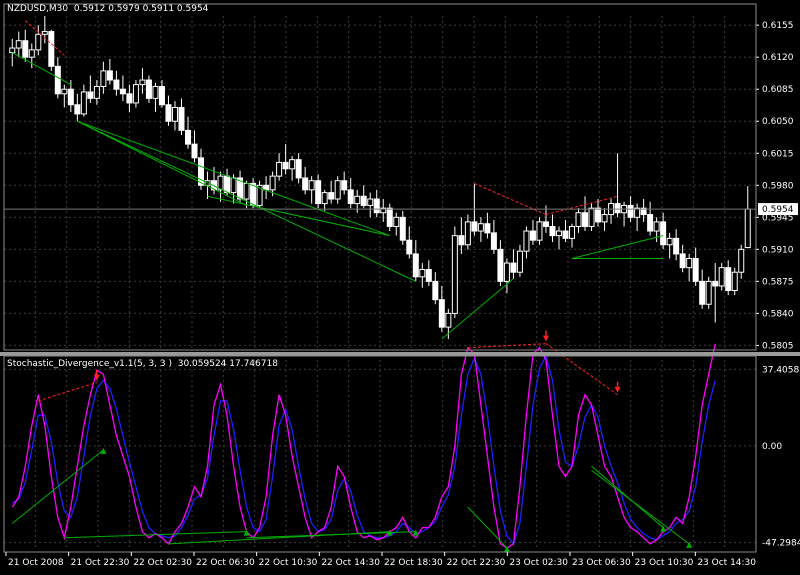  I want to click on y-tick-label: 0.5805, so click(778, 346).